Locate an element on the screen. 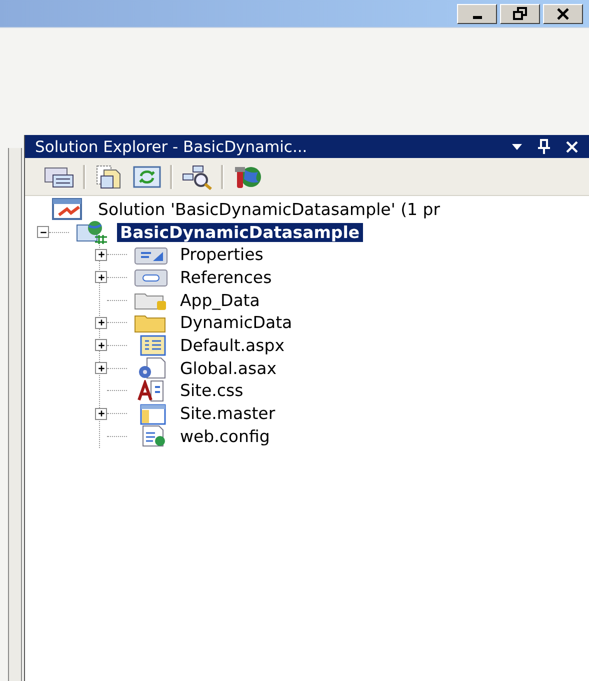 The image size is (589, 681). tree-item: Solution 'BasicDynamicDatasample' (1 pr is located at coordinates (269, 209).